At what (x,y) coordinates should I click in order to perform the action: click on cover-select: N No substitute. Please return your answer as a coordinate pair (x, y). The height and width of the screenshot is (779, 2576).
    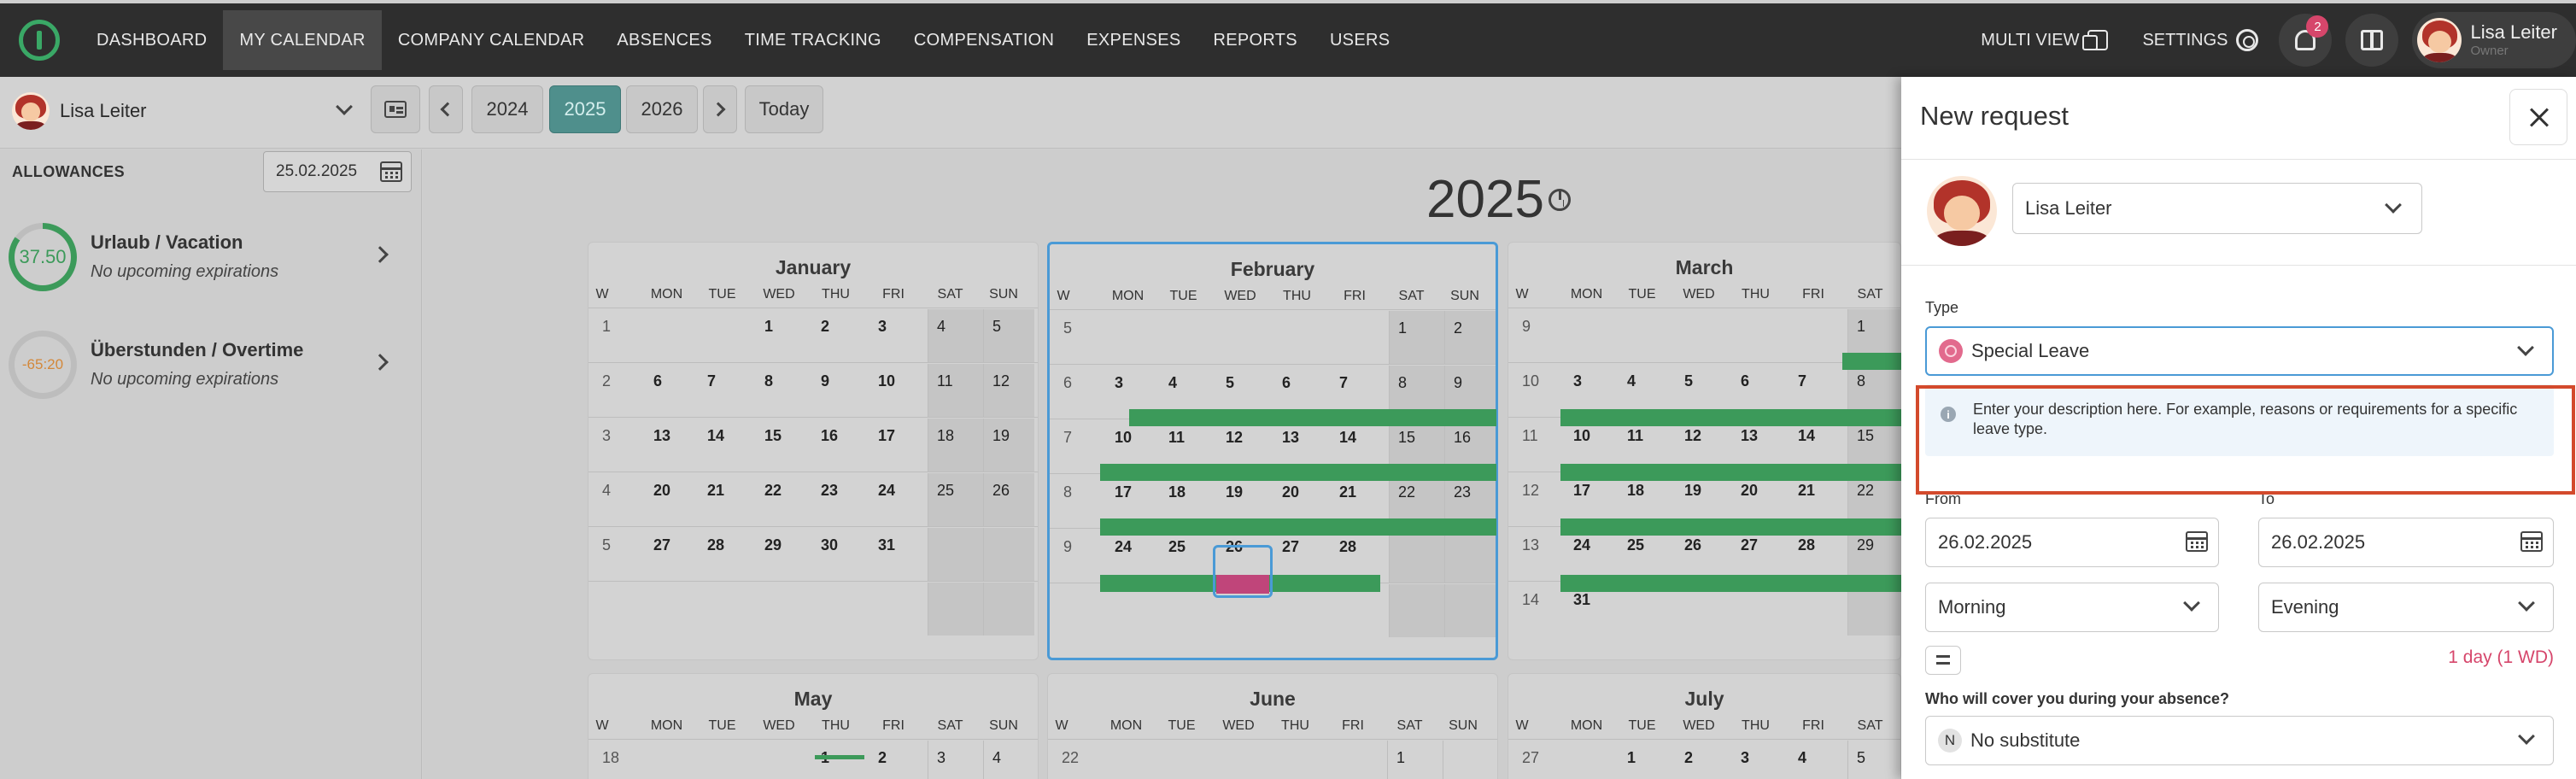
    Looking at the image, I should click on (2239, 740).